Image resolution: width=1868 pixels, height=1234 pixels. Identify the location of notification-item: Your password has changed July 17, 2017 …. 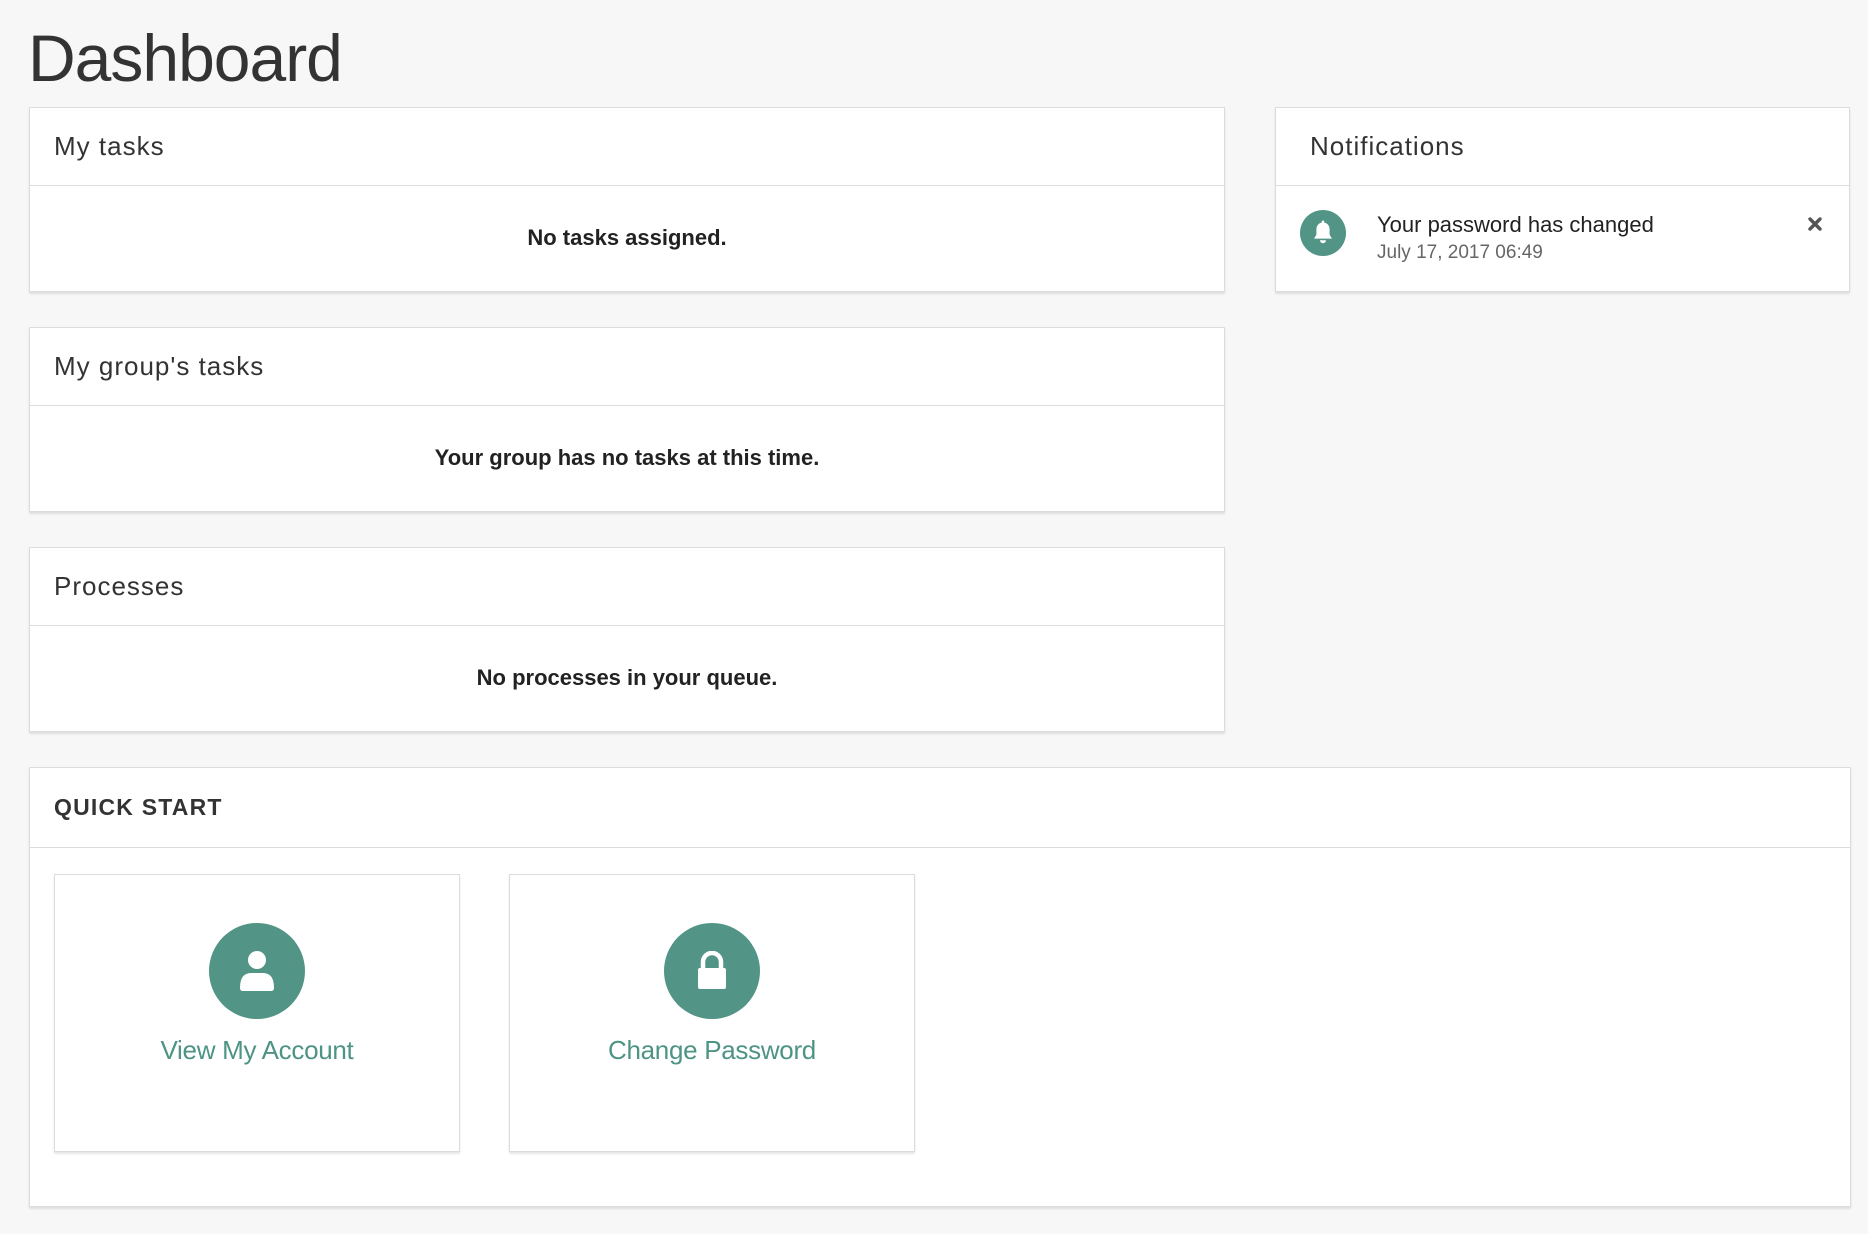
(1562, 238).